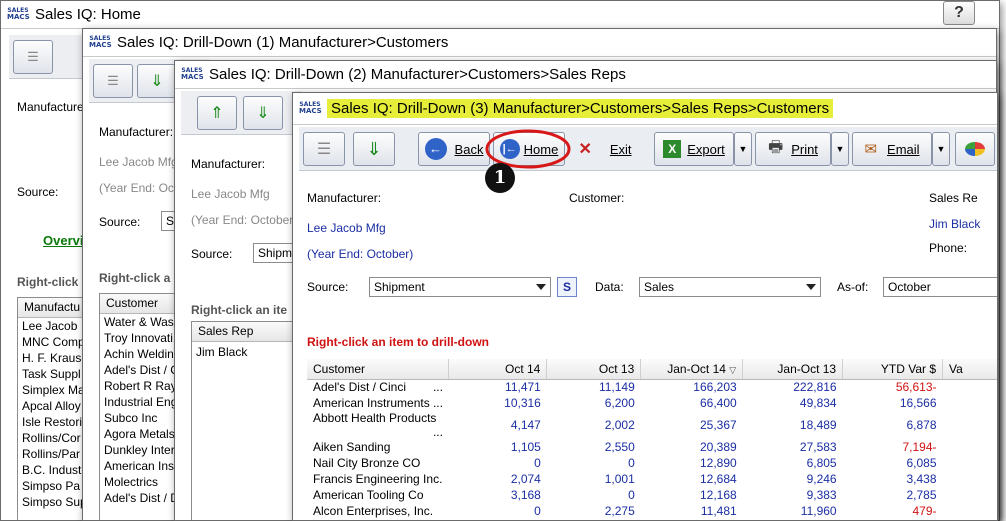 The height and width of the screenshot is (521, 1006). What do you see at coordinates (246, 352) in the screenshot?
I see `list-item: Jim Black` at bounding box center [246, 352].